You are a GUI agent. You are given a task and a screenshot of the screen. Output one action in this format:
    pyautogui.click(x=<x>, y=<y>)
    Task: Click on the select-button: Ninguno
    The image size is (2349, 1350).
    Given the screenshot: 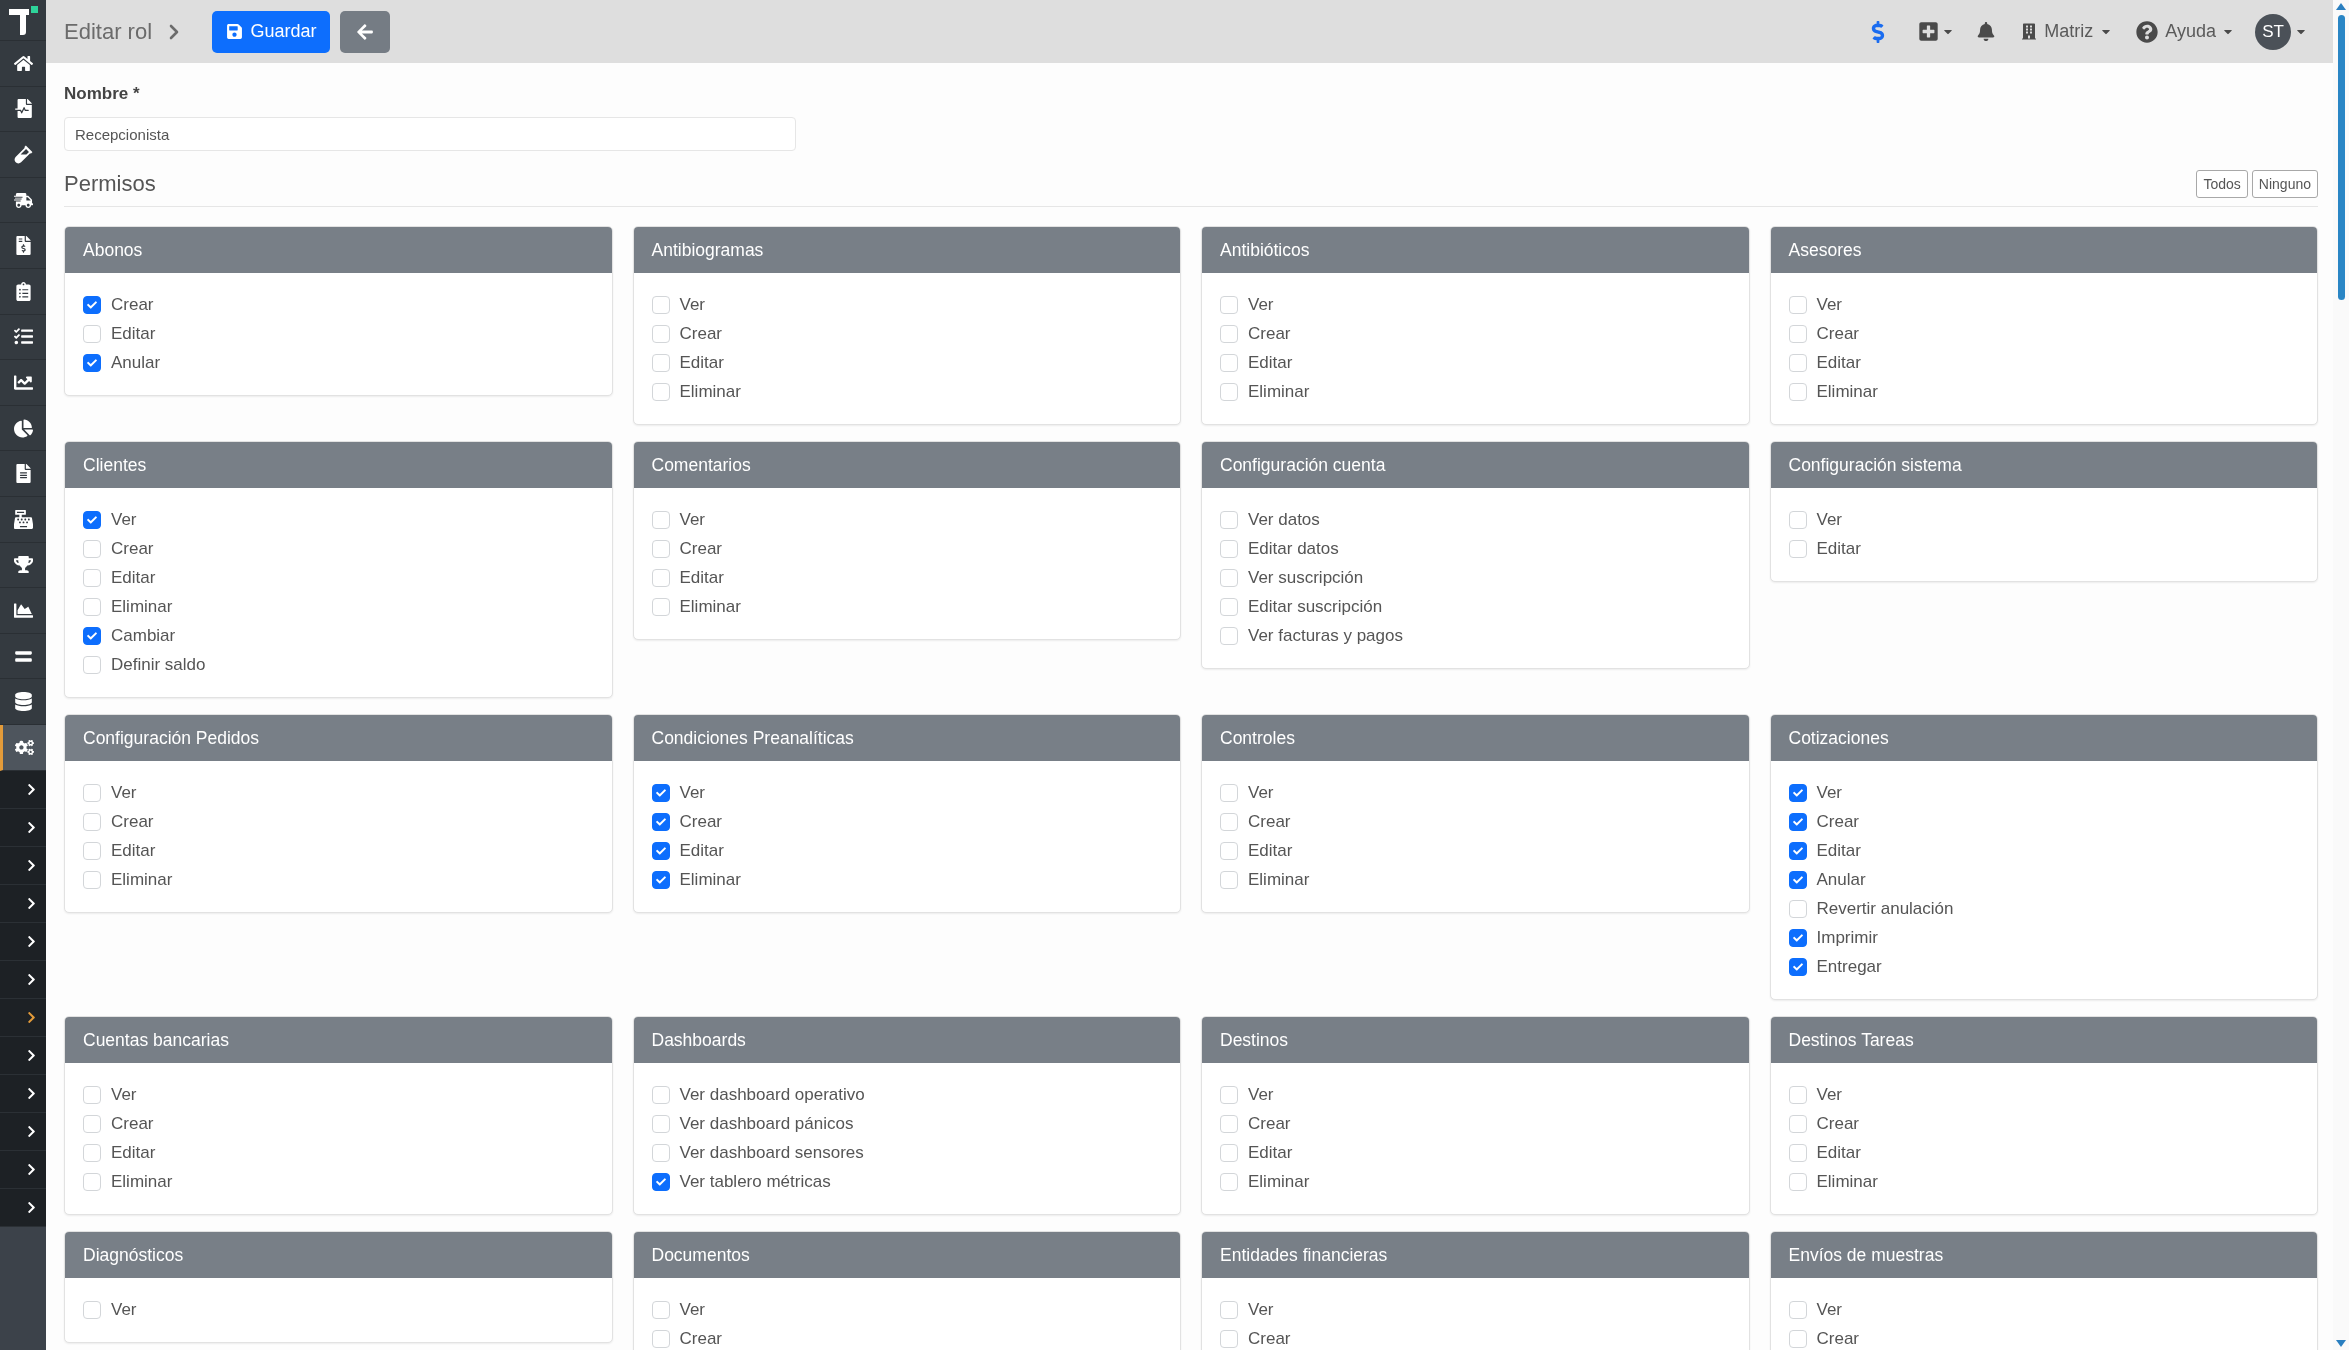 What is the action you would take?
    pyautogui.click(x=2284, y=184)
    